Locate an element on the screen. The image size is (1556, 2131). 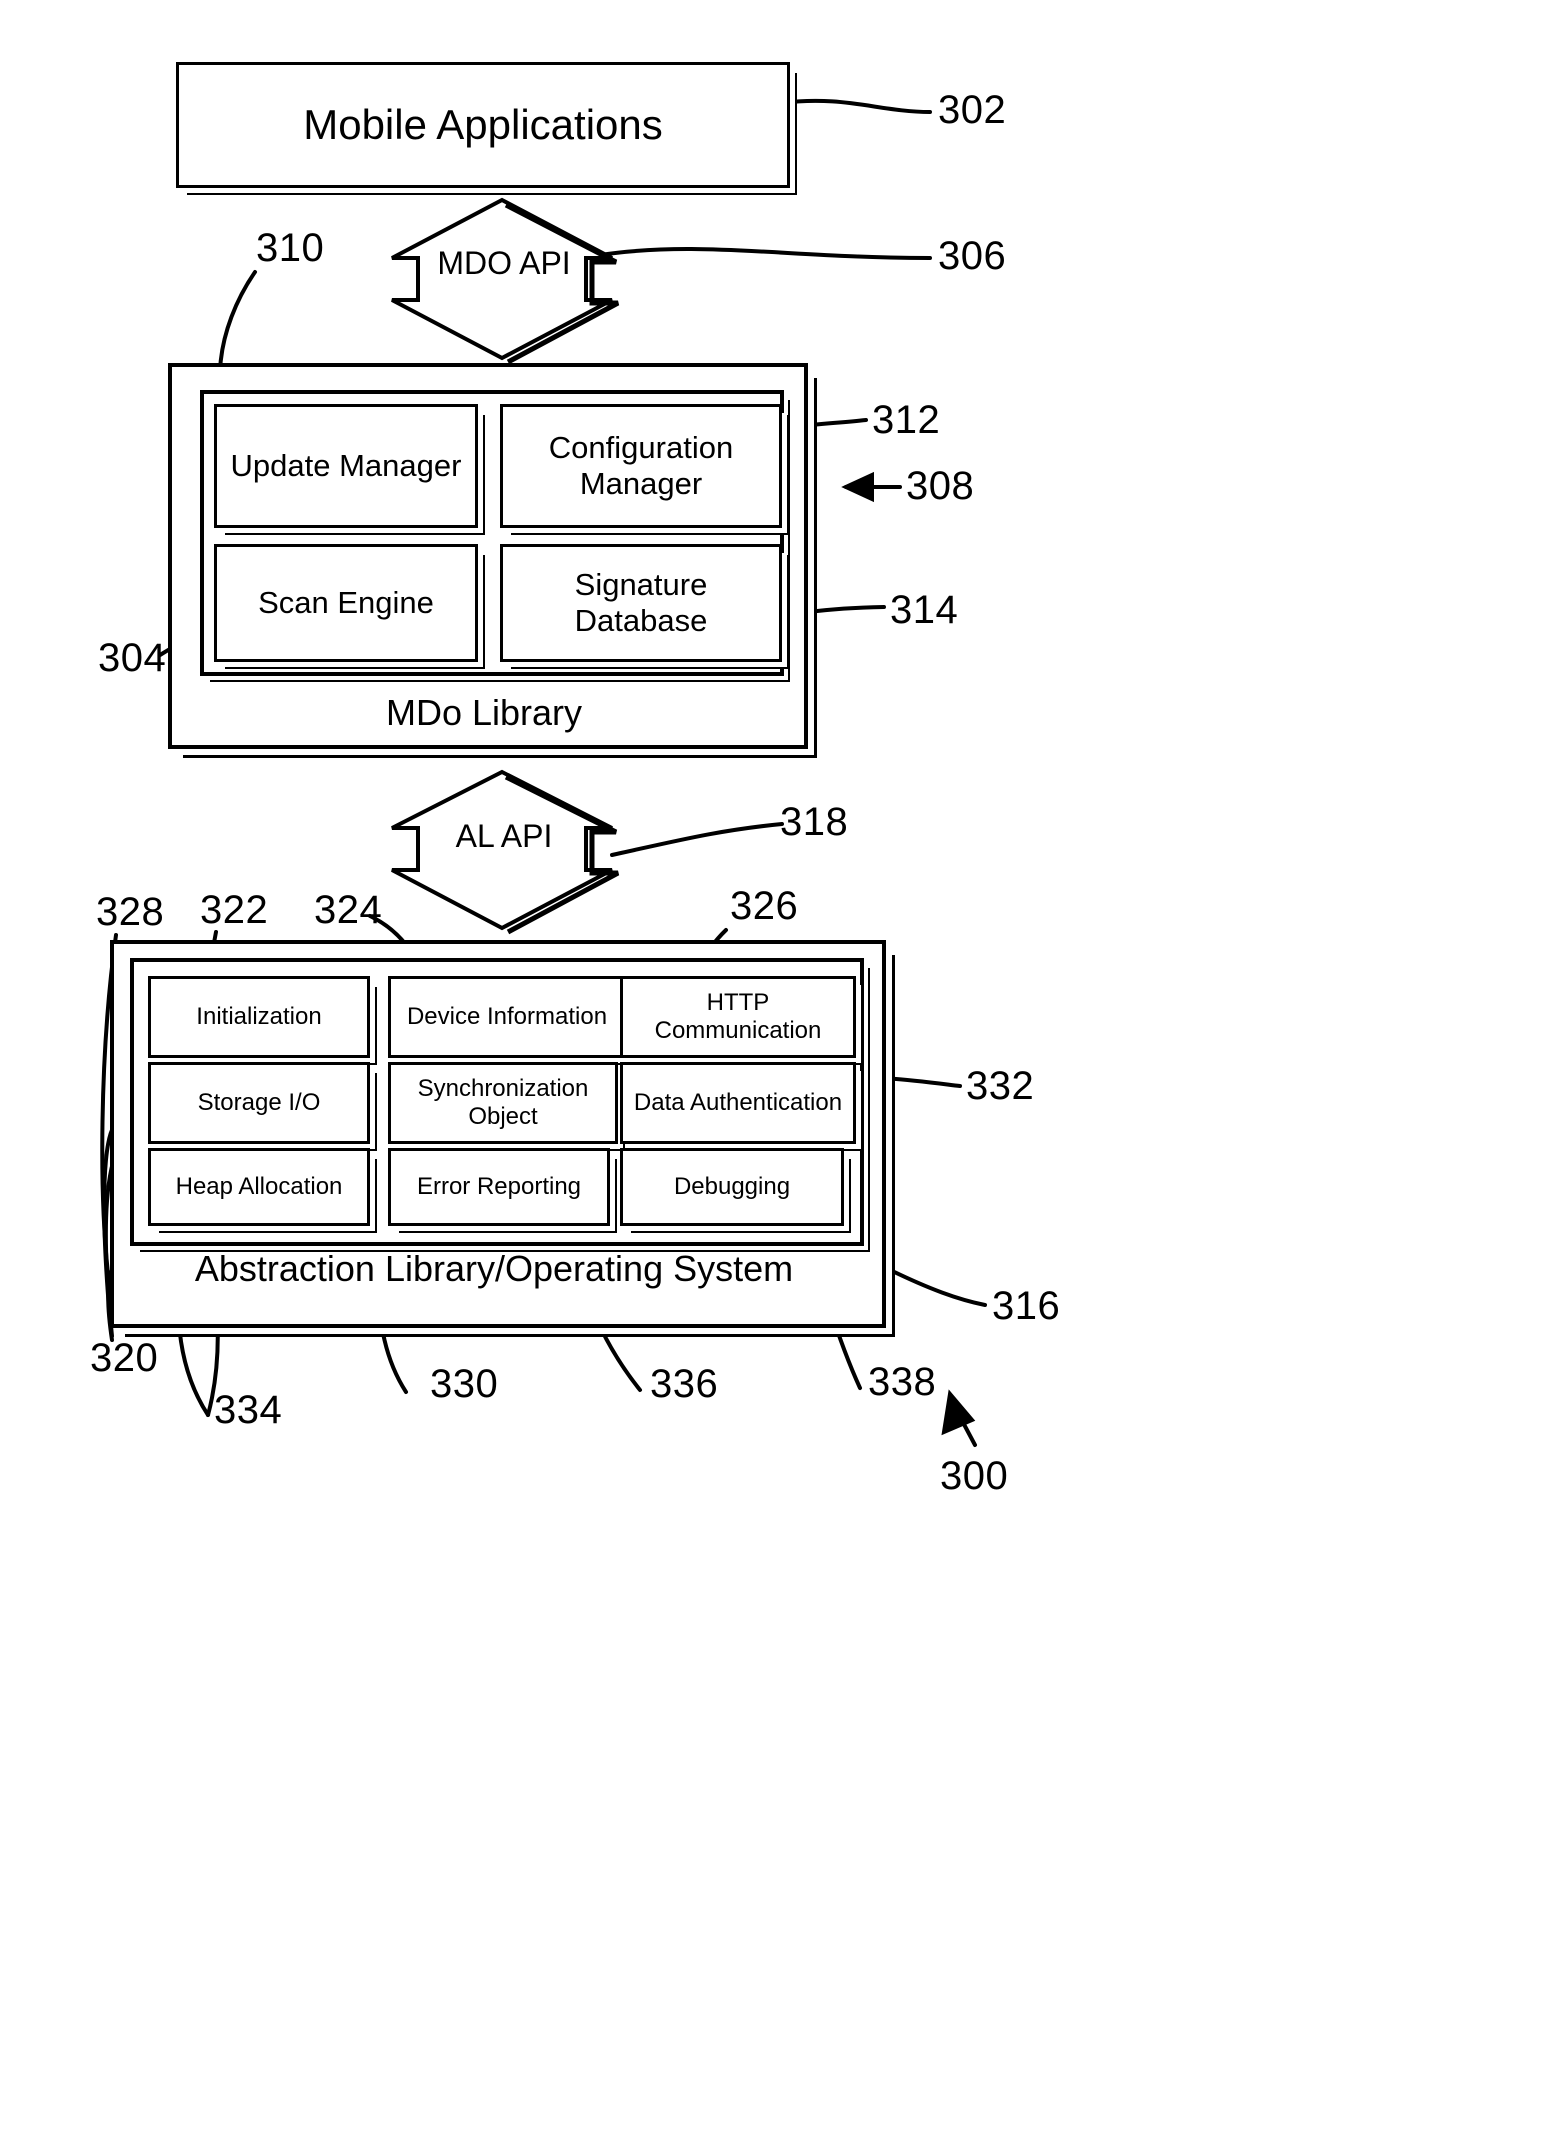
ref-332: 332 is located at coordinates (1000, 1086).